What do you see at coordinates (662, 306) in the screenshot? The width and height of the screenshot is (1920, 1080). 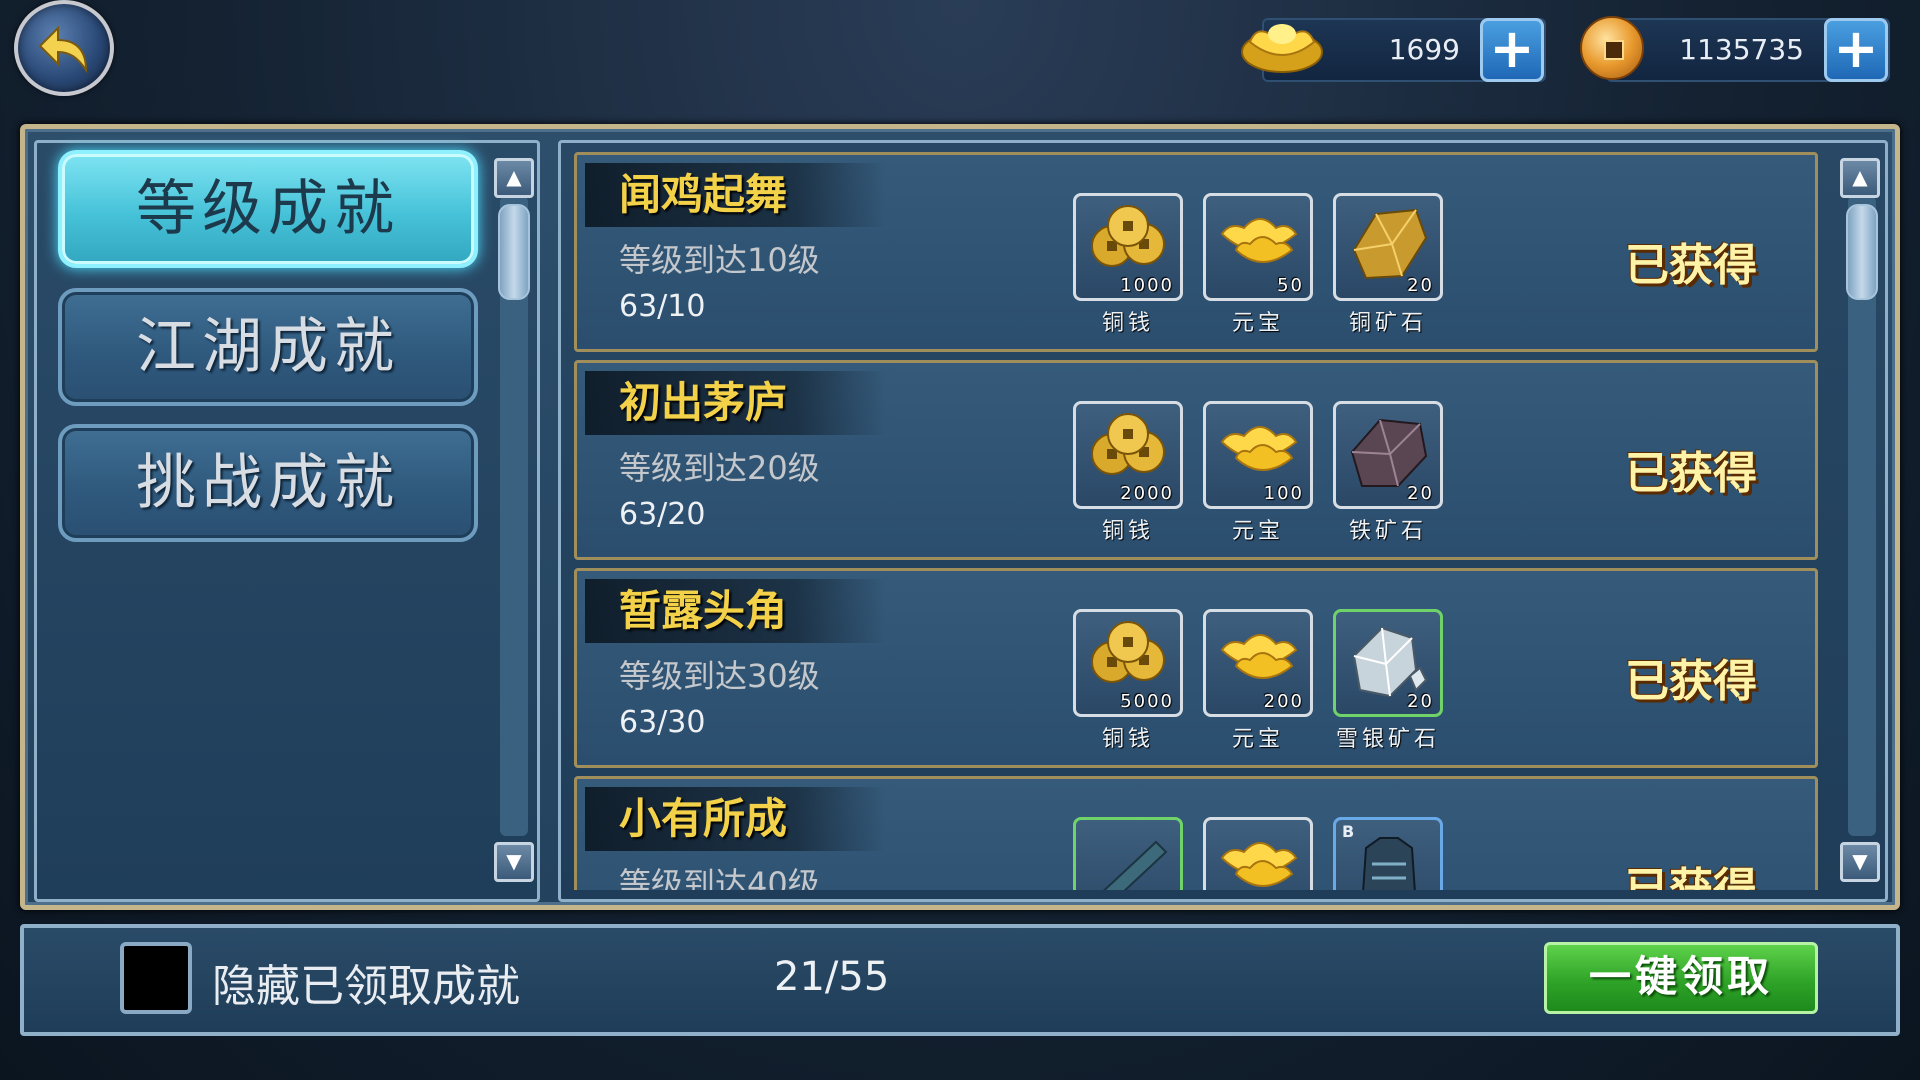 I see `achievement-progress: 63/10` at bounding box center [662, 306].